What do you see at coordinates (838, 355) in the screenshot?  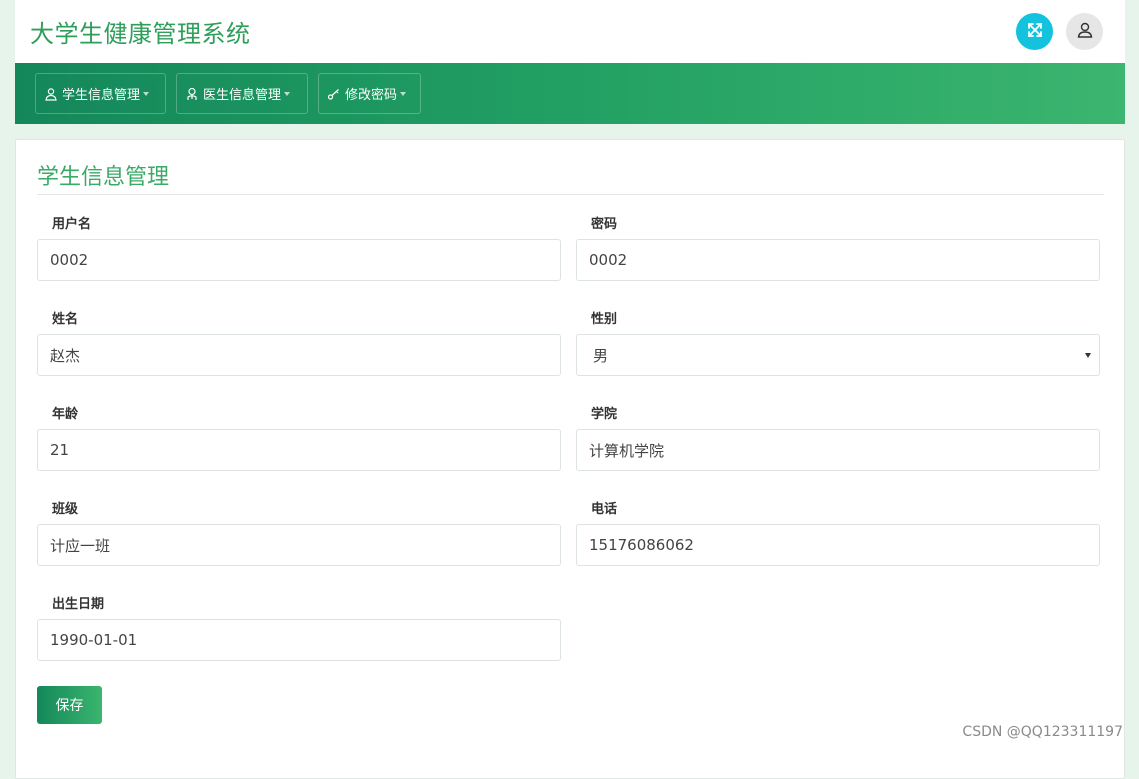 I see `gender-select: 男` at bounding box center [838, 355].